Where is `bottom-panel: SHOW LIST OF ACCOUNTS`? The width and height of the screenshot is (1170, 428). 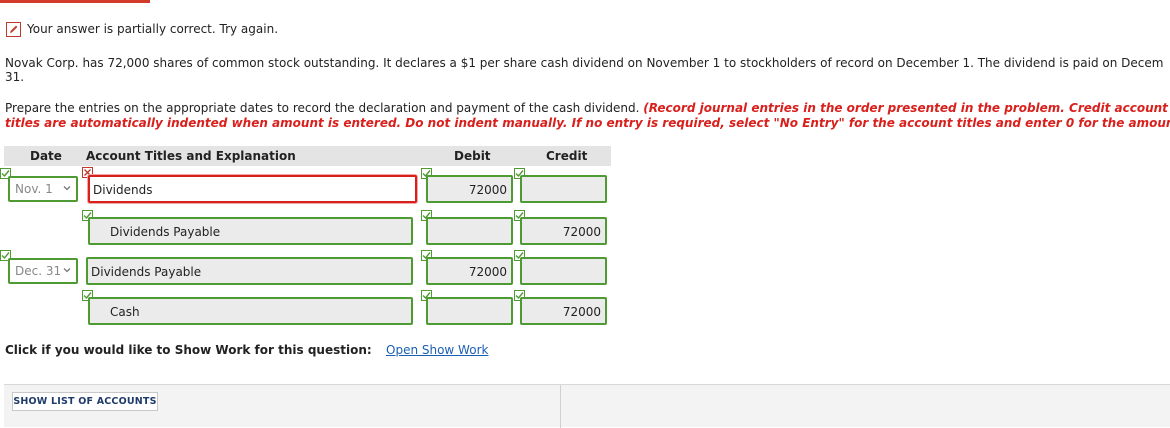
bottom-panel: SHOW LIST OF ACCOUNTS is located at coordinates (587, 406).